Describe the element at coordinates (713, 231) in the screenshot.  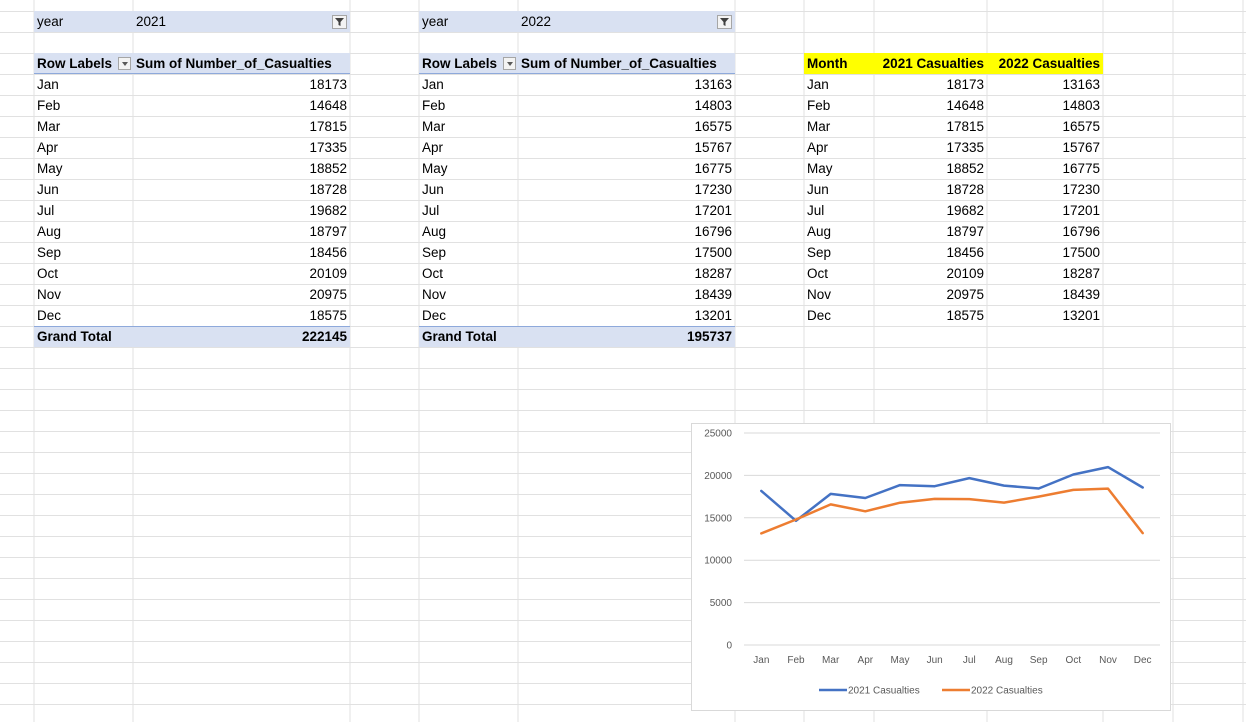
I see `pivot2-row-value: 16796` at that location.